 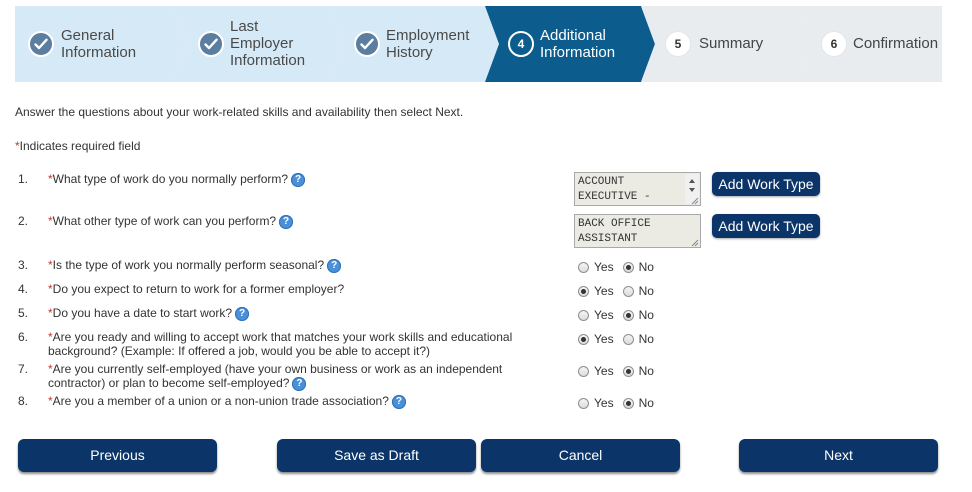 I want to click on step-label-line: Additional, so click(x=573, y=35).